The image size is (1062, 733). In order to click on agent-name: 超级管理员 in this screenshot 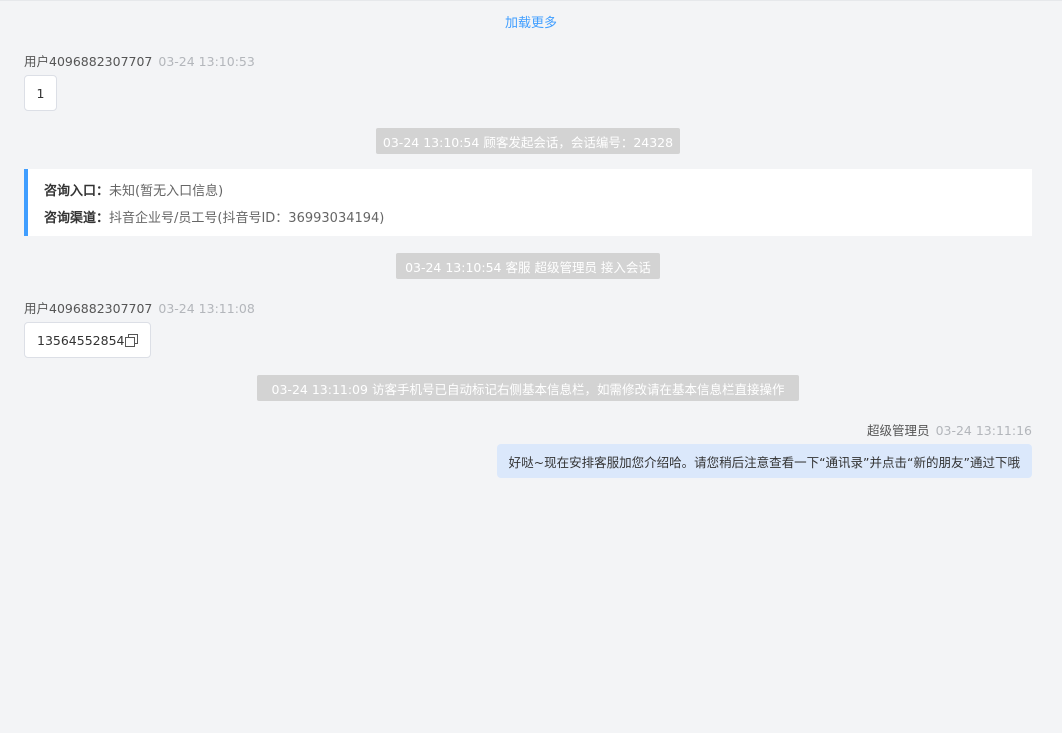, I will do `click(898, 430)`.